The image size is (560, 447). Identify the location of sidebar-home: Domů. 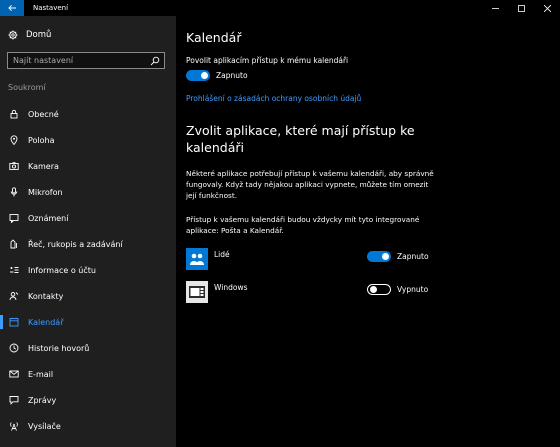
(29, 35).